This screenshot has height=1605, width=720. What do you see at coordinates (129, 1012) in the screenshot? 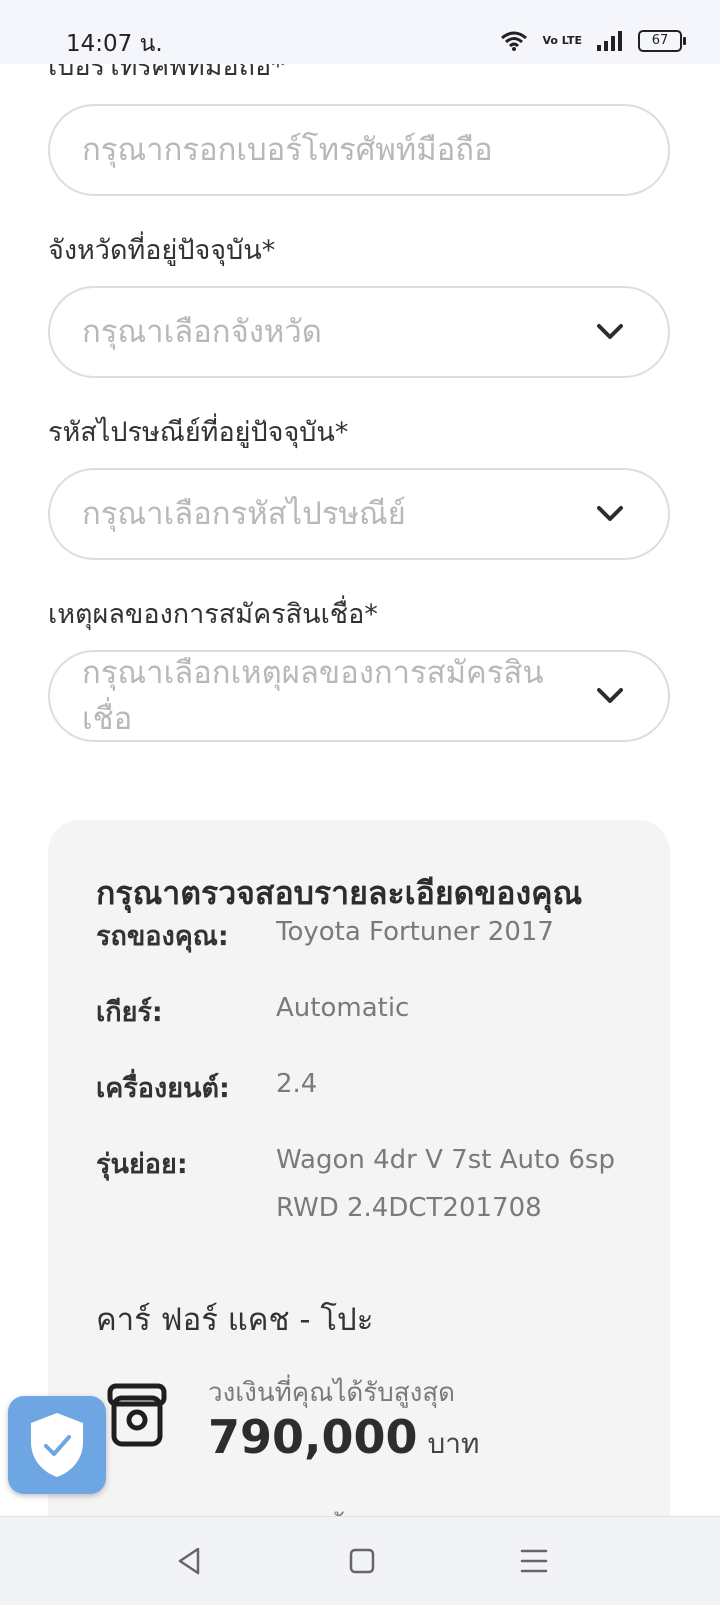
I see `gear-label: เกียร์:` at bounding box center [129, 1012].